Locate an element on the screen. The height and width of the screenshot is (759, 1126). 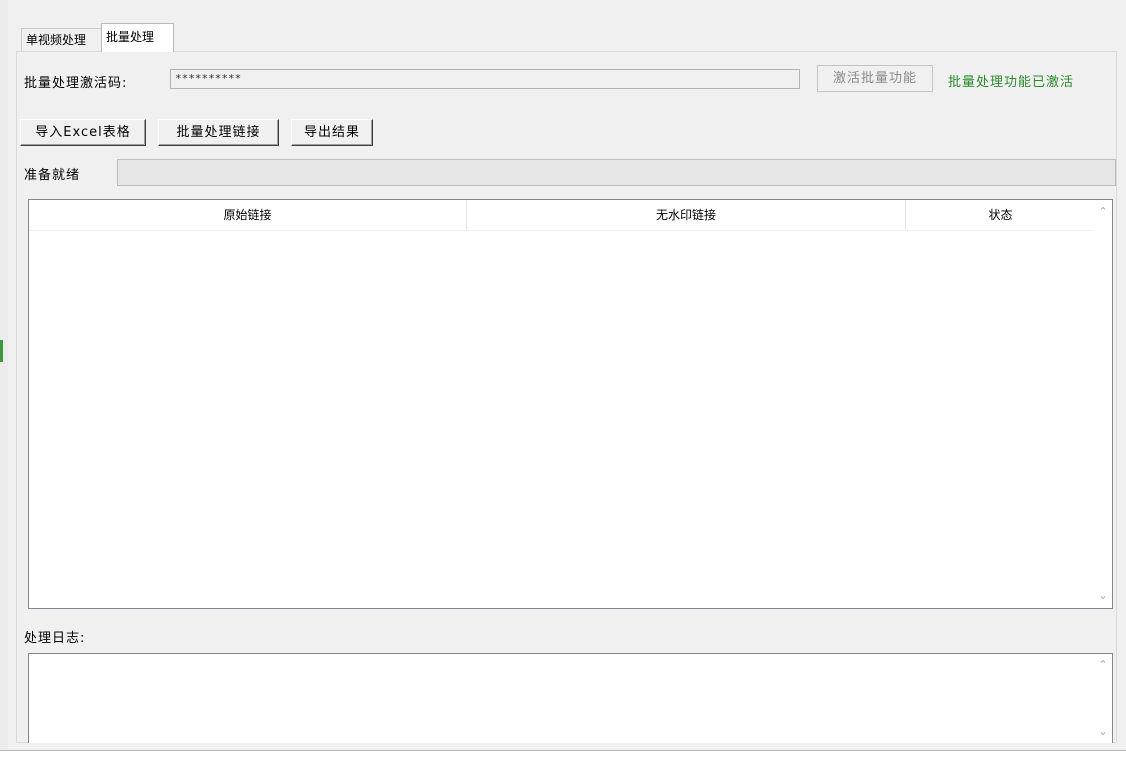
results-table-header: 原始链接 无水印链接 状态 is located at coordinates (562, 215).